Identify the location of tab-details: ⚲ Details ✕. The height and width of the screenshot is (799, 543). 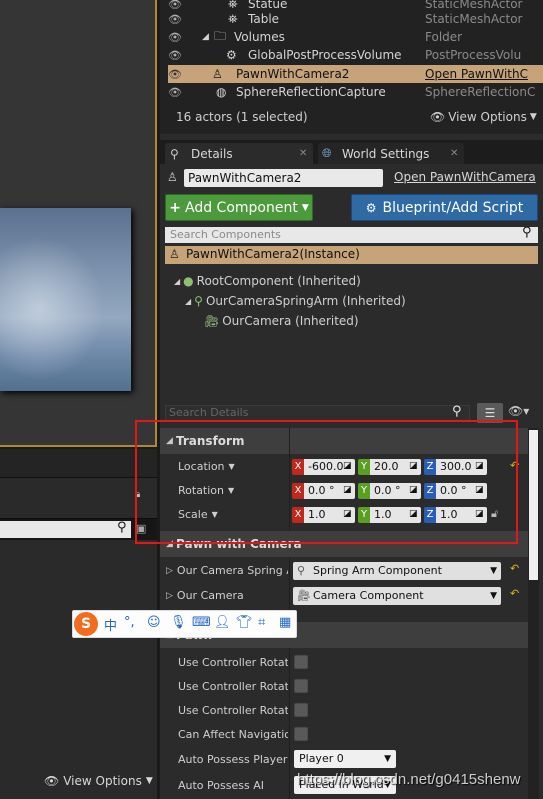
(239, 153).